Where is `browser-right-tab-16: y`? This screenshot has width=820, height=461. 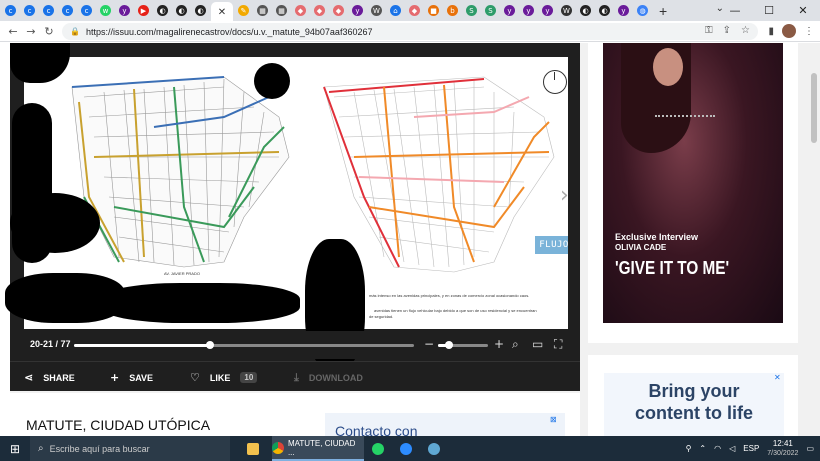
browser-right-tab-16: y is located at coordinates (547, 10).